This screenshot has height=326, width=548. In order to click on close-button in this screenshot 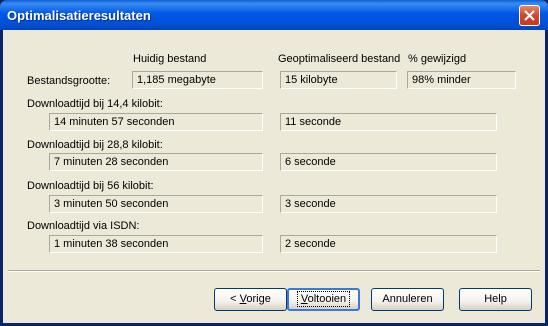, I will do `click(529, 15)`.